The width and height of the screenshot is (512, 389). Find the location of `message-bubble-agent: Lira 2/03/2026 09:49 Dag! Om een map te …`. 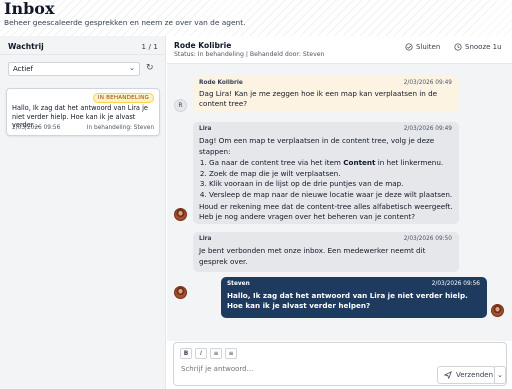

message-bubble-agent: Lira 2/03/2026 09:49 Dag! Om een map te … is located at coordinates (326, 173).